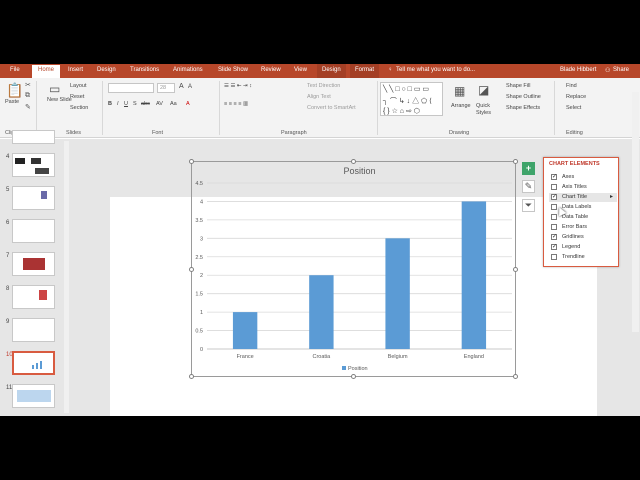 Image resolution: width=640 pixels, height=480 pixels. I want to click on y-tick-label: 2.5, so click(199, 258).